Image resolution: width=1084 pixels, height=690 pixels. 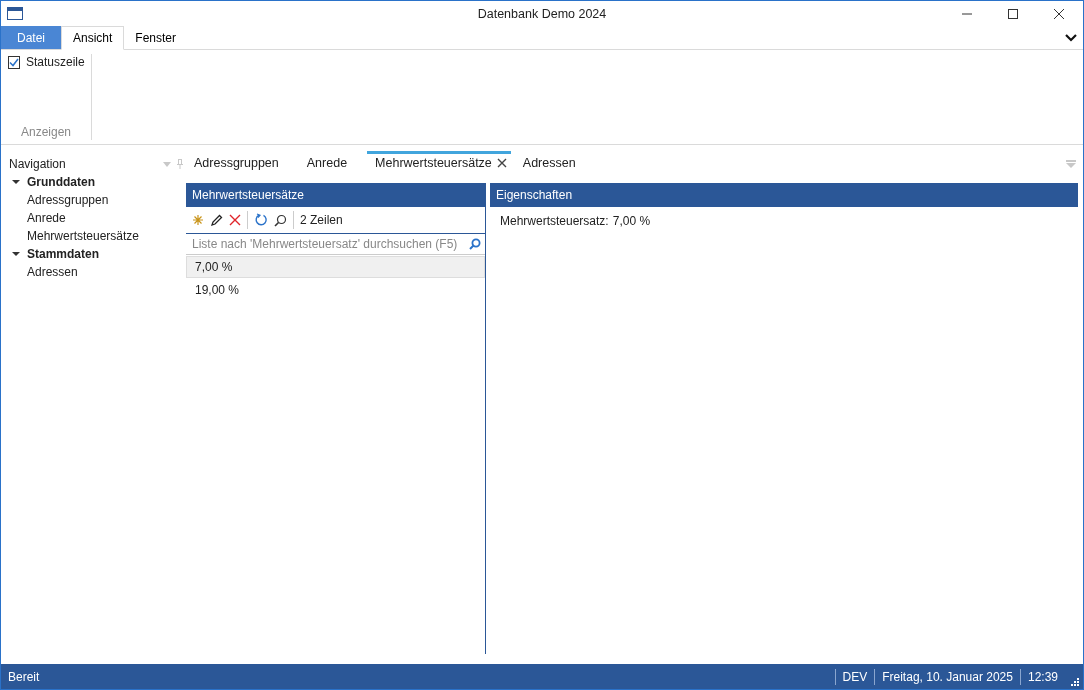 What do you see at coordinates (1042, 676) in the screenshot?
I see `status-cell: 12:39` at bounding box center [1042, 676].